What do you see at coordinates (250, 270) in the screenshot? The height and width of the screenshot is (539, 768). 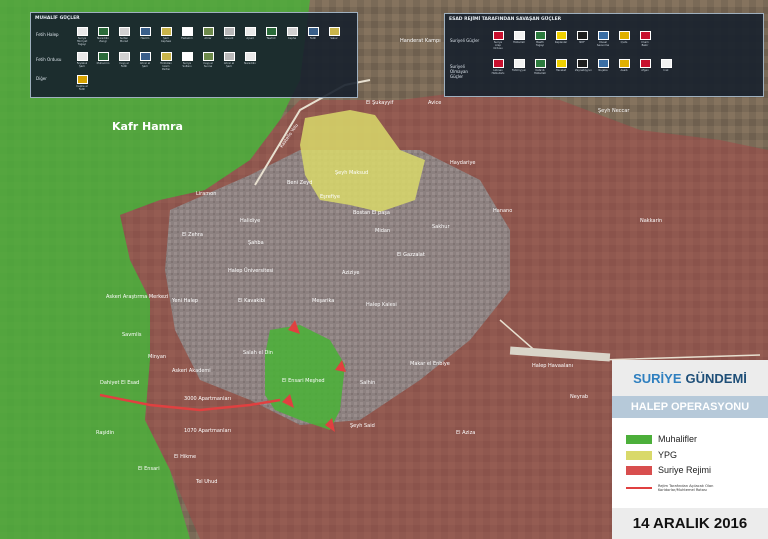 I see `label-halep-uni: Halep Üniversitesi` at bounding box center [250, 270].